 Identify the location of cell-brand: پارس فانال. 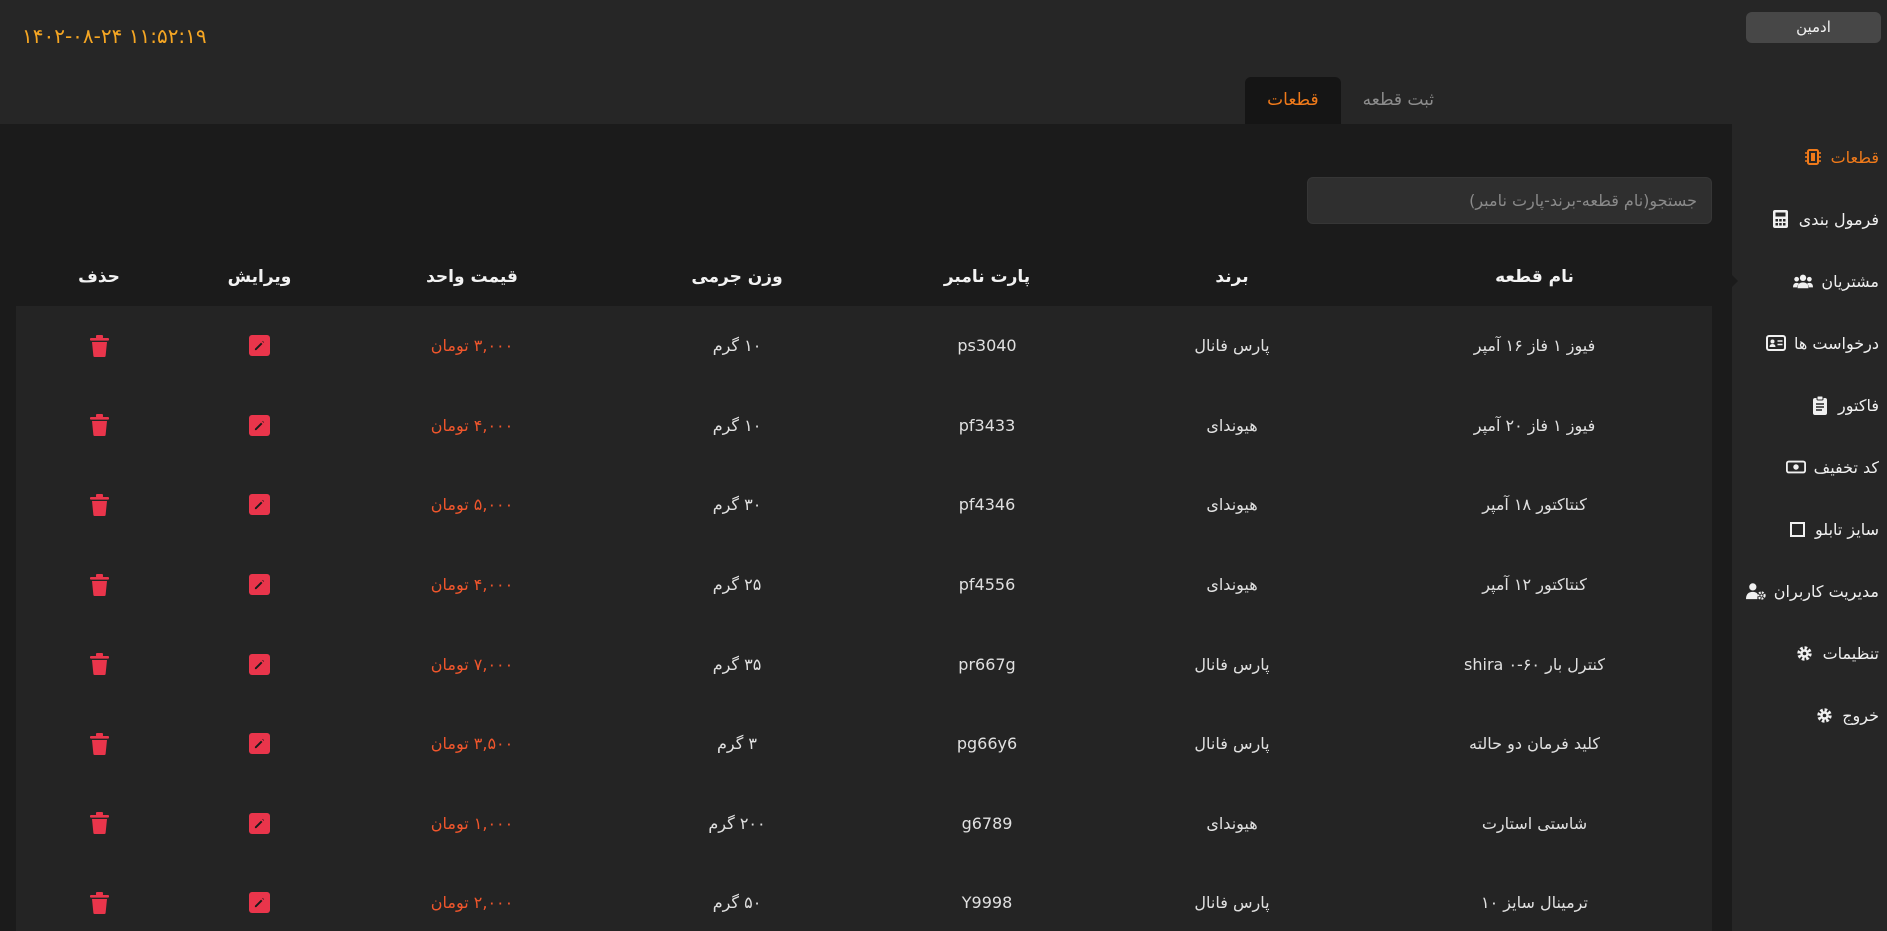
(1232, 903).